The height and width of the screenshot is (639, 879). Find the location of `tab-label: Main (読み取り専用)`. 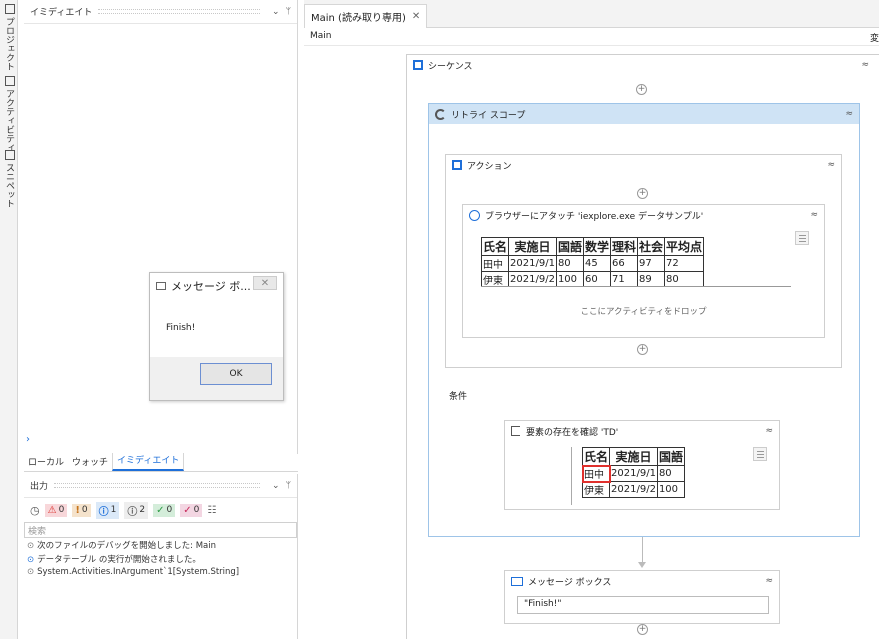

tab-label: Main (読み取り専用) is located at coordinates (358, 18).